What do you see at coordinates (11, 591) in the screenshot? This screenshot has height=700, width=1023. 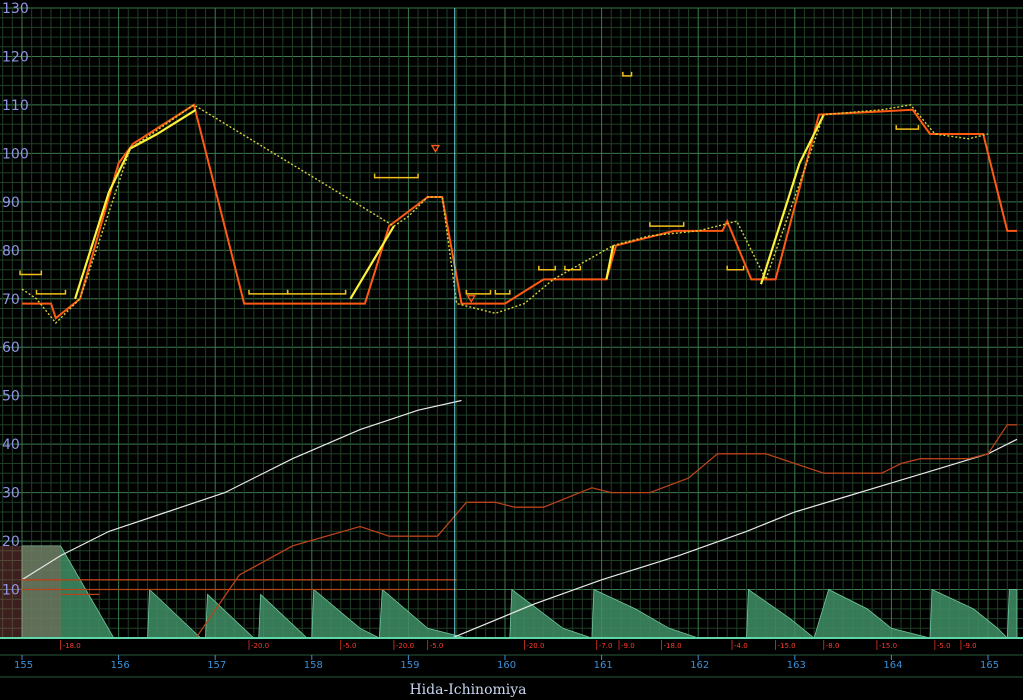 I see `y-tick-label: 10` at bounding box center [11, 591].